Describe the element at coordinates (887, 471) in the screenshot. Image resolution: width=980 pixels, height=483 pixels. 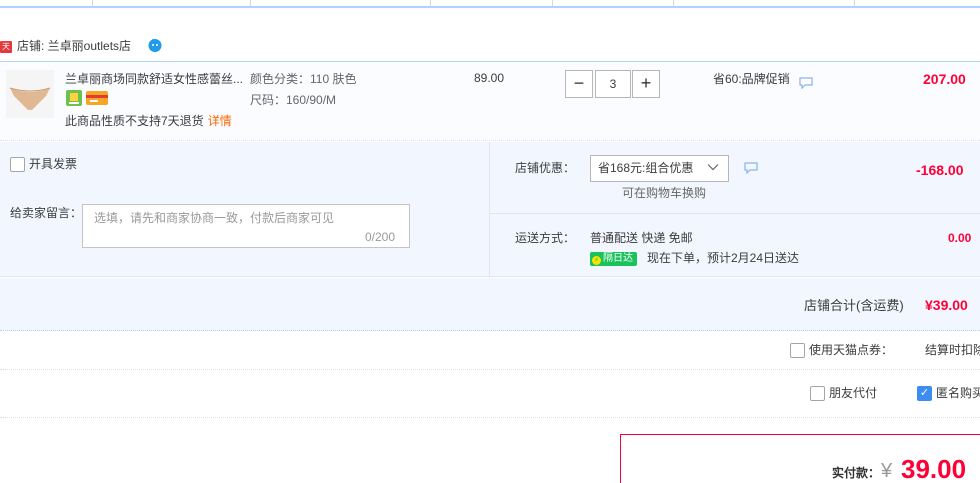
I see `pay-currency: ¥` at that location.